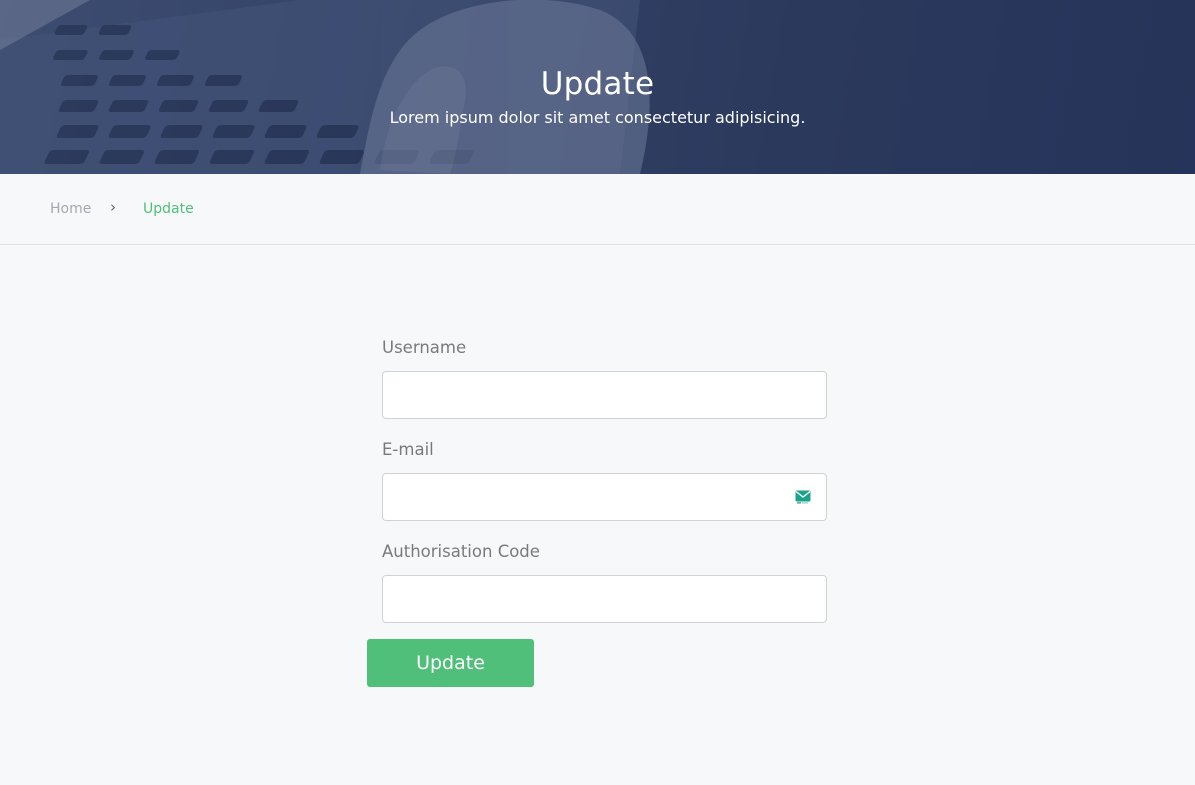 The height and width of the screenshot is (785, 1195). What do you see at coordinates (168, 209) in the screenshot?
I see `breadcrumb-current: Update` at bounding box center [168, 209].